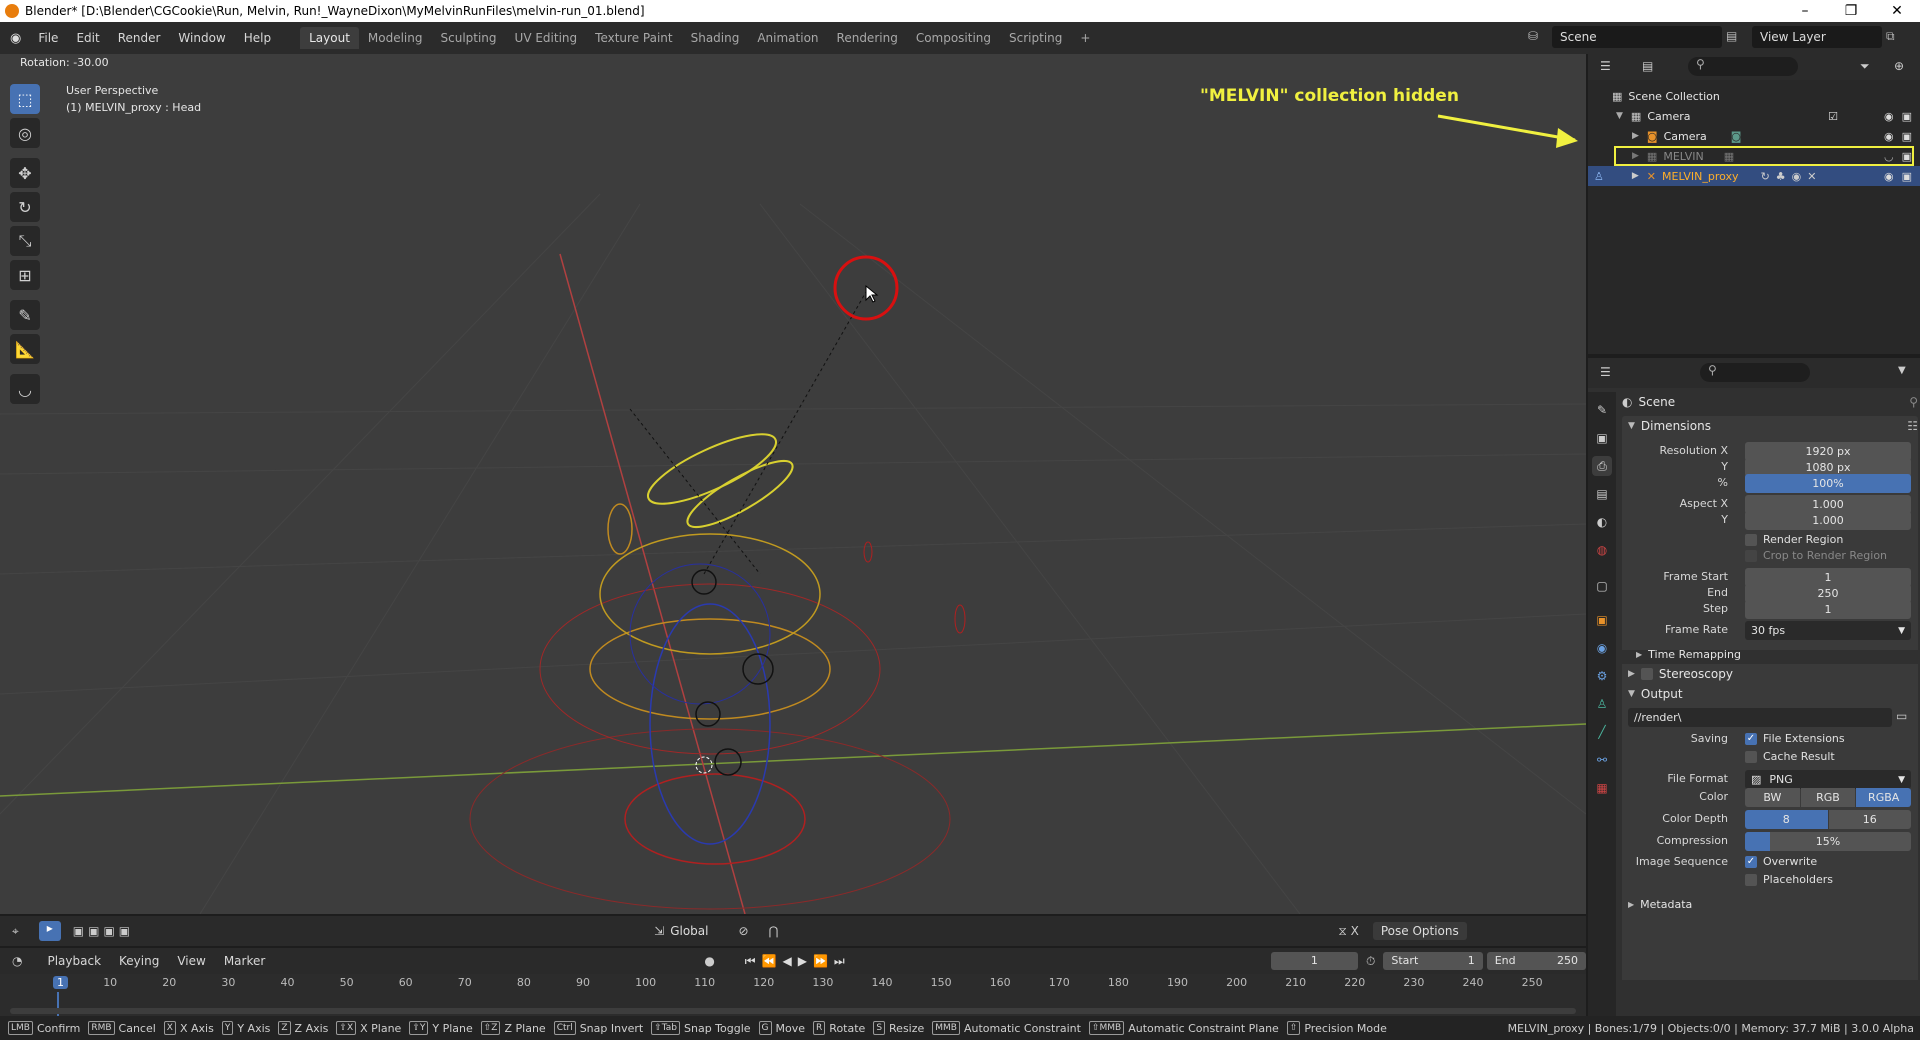 The image size is (1920, 1040). Describe the element at coordinates (867, 38) in the screenshot. I see `tab-rendering: Rendering` at that location.